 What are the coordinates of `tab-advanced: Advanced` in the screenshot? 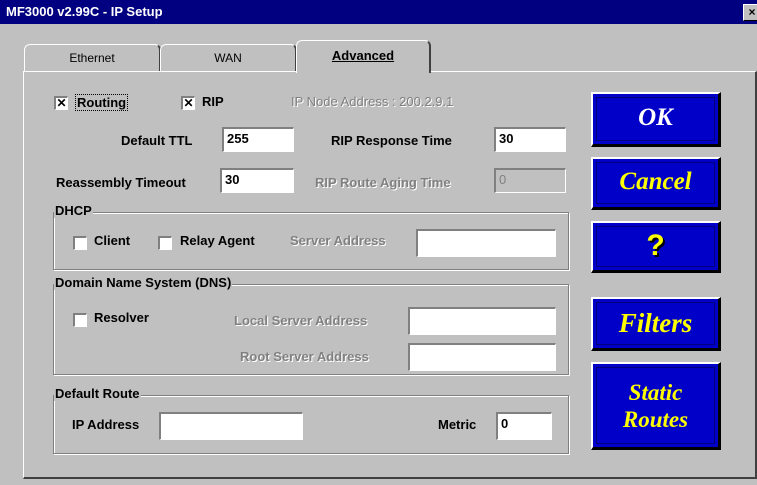 It's located at (363, 56).